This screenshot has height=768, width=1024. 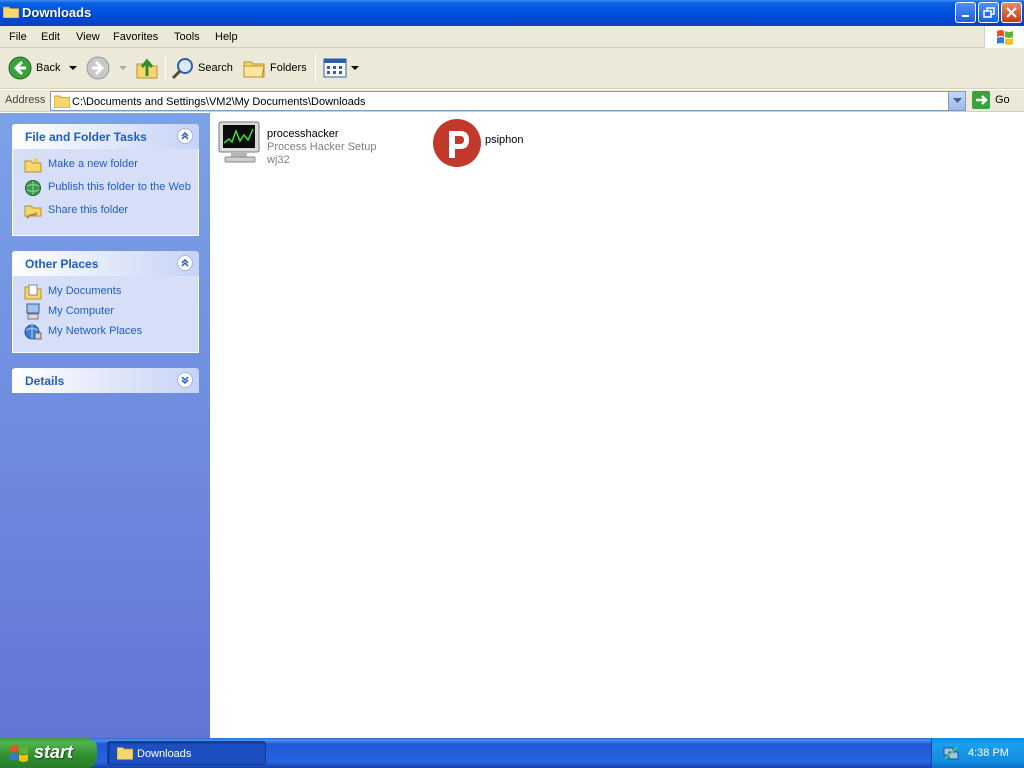 What do you see at coordinates (1011, 12) in the screenshot?
I see `close-button` at bounding box center [1011, 12].